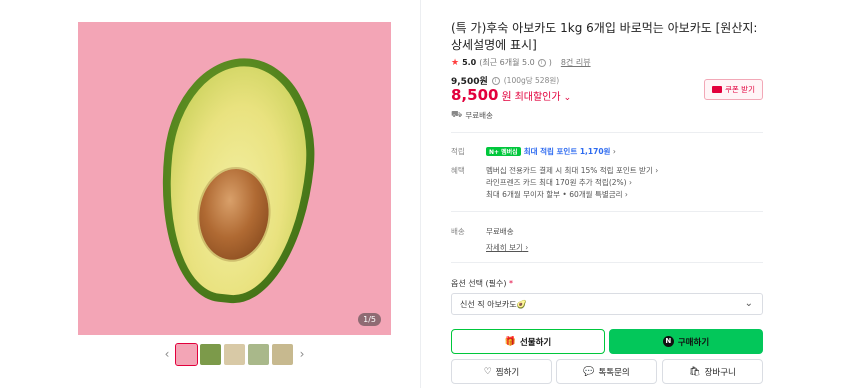 Image resolution: width=850 pixels, height=388 pixels. I want to click on image-counter: 1/5, so click(369, 319).